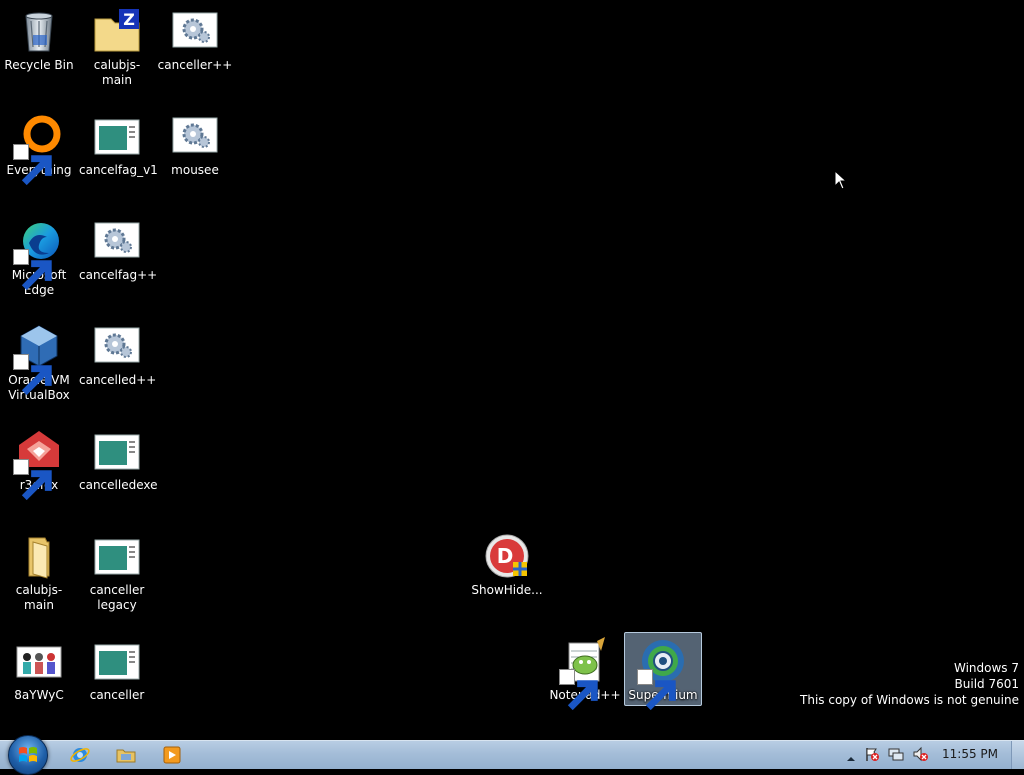 The image size is (1024, 775). Describe the element at coordinates (909, 700) in the screenshot. I see `watermark-not-genuine: This copy of Windows is not genuine` at that location.